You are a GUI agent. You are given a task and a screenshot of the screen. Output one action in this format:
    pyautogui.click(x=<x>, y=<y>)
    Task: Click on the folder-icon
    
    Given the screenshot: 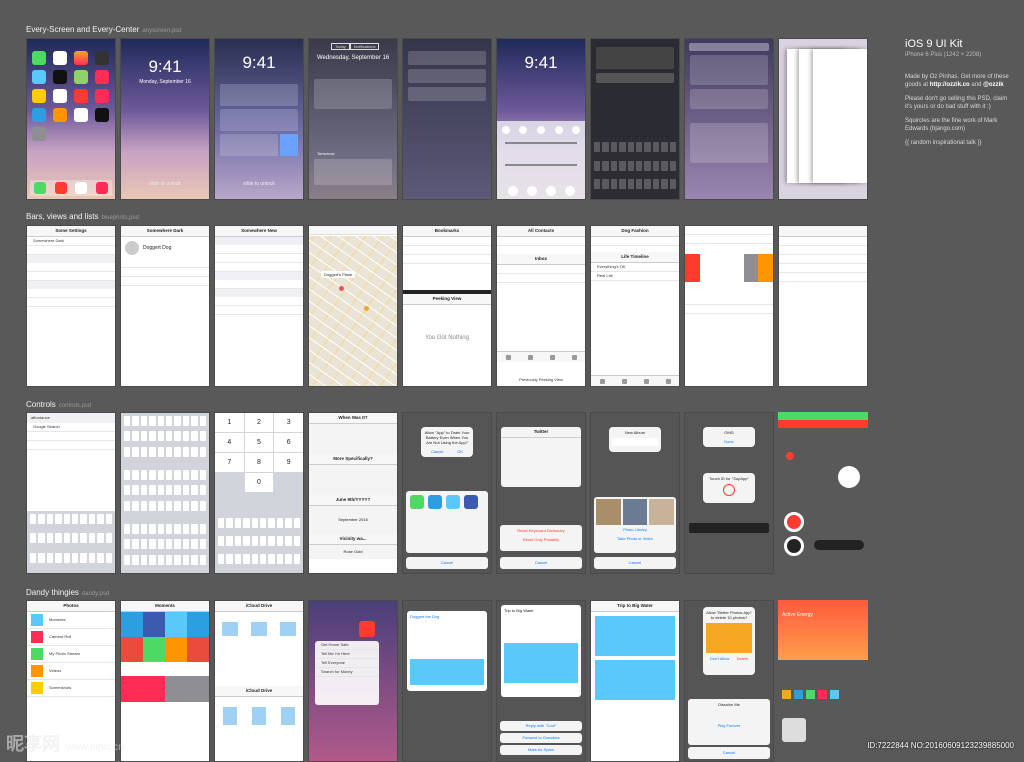 What is the action you would take?
    pyautogui.click(x=288, y=629)
    